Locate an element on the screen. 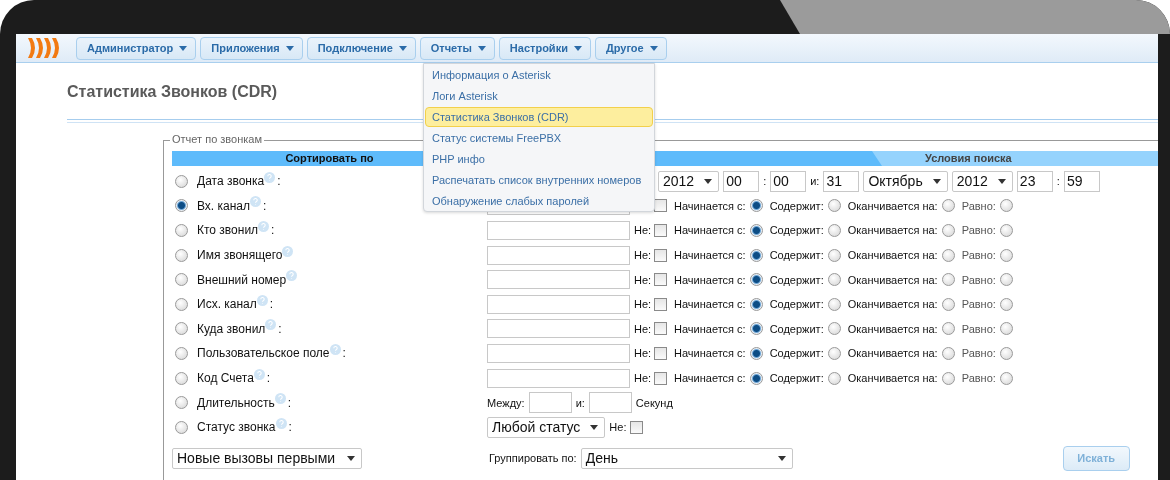 The width and height of the screenshot is (1170, 480). field-label: Имя звонящего is located at coordinates (240, 255).